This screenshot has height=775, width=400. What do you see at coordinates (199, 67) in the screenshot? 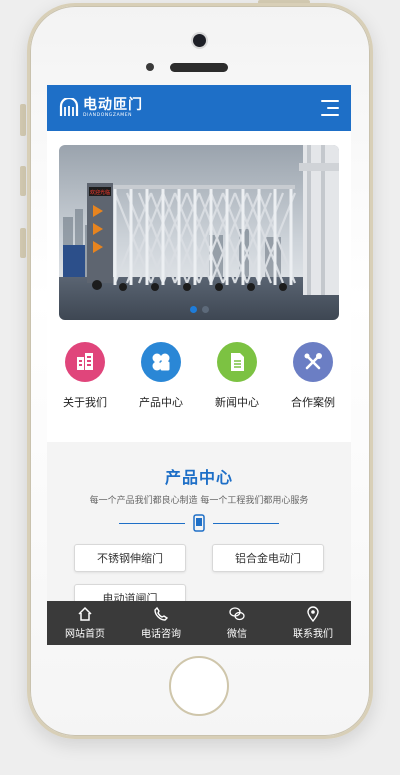
I see `earpiece-speaker` at bounding box center [199, 67].